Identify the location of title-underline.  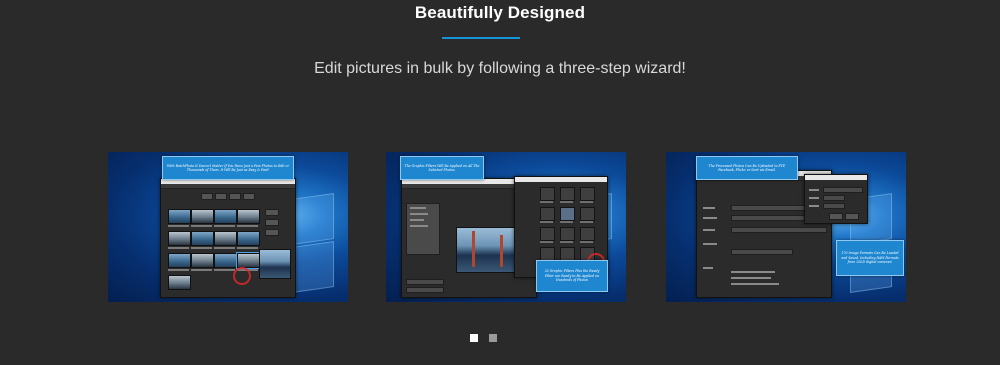
(481, 38).